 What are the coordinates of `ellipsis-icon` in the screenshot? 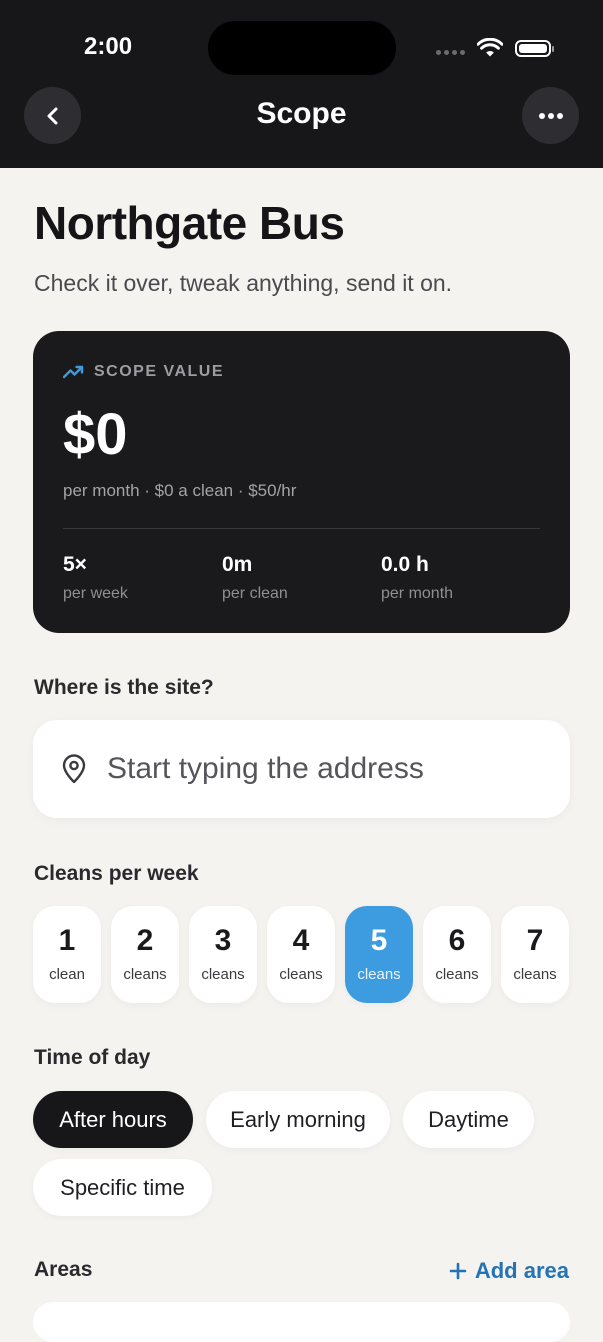 It's located at (550, 115).